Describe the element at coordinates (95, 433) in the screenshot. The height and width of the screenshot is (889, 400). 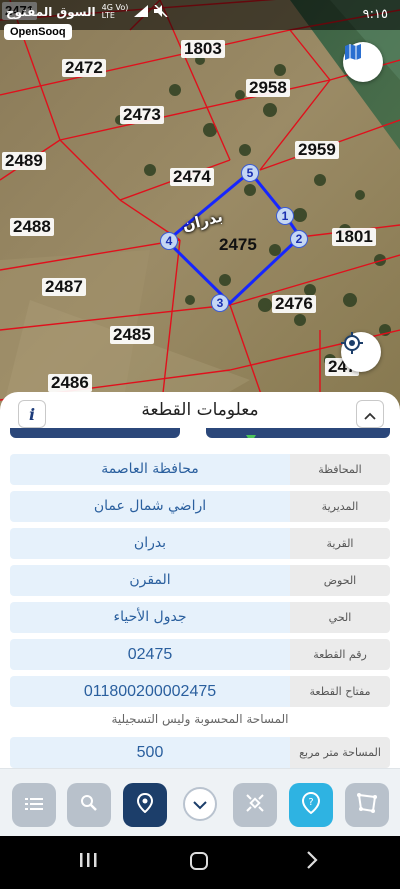
I see `action-button-left` at that location.